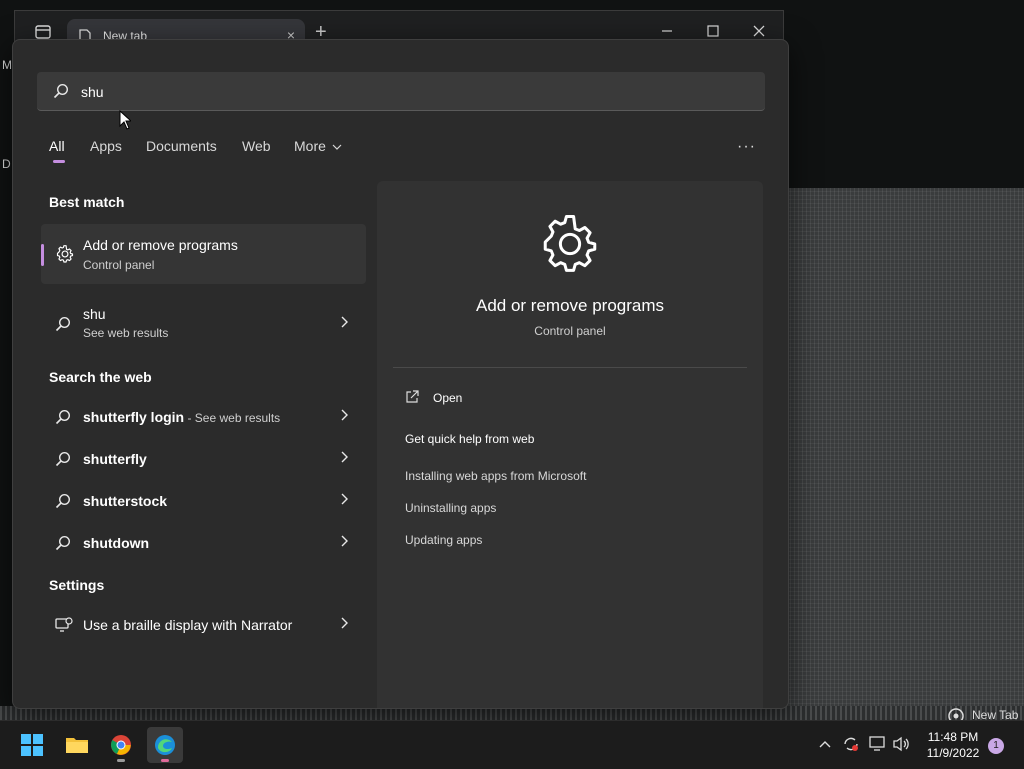  I want to click on suggestion-bold: shutdown, so click(116, 543).